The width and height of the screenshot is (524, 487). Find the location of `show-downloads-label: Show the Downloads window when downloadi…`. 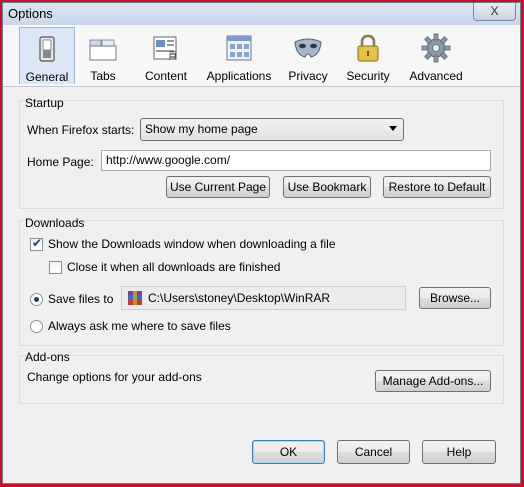

show-downloads-label: Show the Downloads window when downloadi… is located at coordinates (192, 244).